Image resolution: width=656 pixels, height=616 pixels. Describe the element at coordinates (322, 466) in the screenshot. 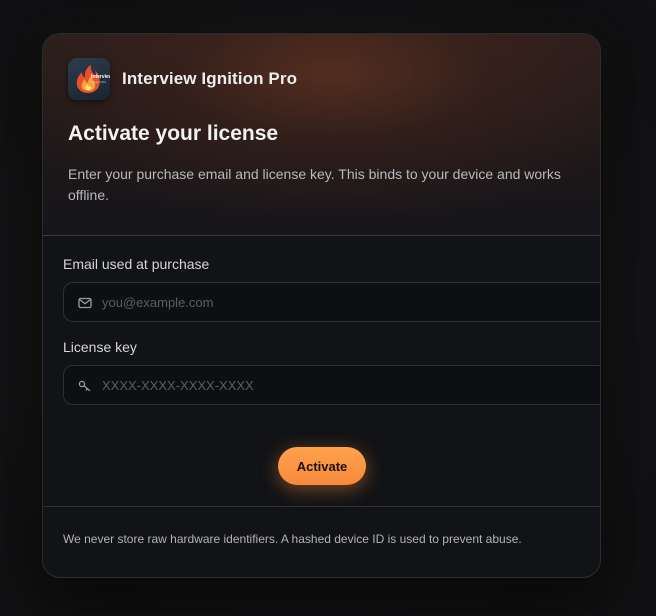

I see `activate-button: Activate` at that location.